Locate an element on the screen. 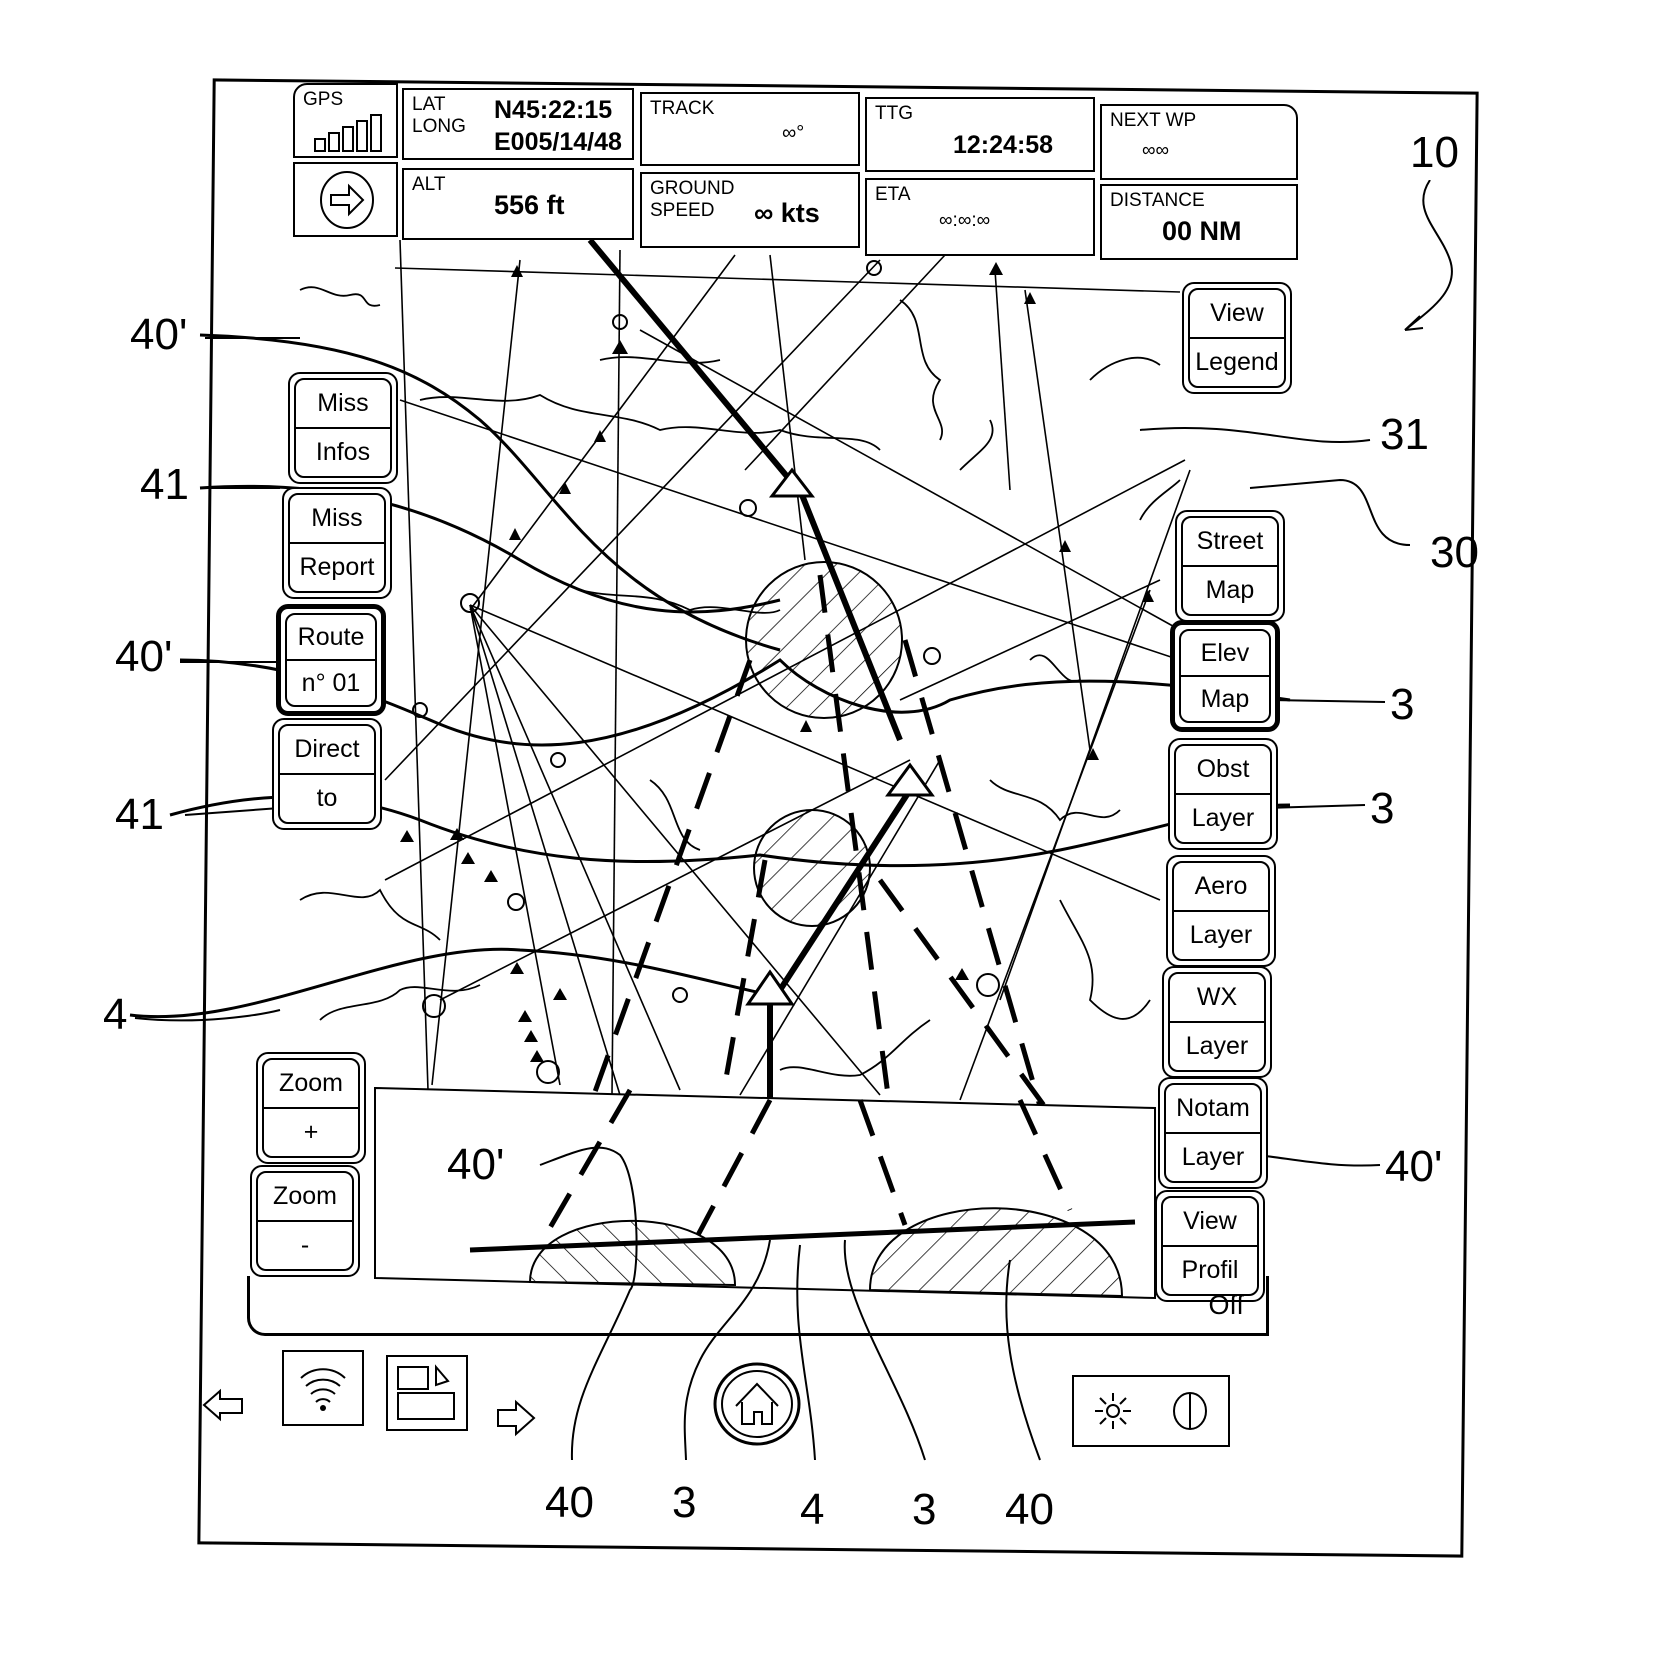 Image resolution: width=1676 pixels, height=1680 pixels. wx-layer-button: WX Layer is located at coordinates (1217, 1022).